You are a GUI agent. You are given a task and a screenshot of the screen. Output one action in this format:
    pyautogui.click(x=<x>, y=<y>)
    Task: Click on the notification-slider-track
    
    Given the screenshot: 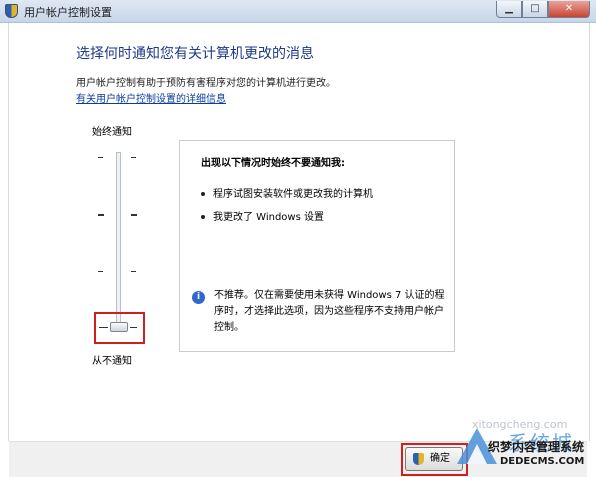 What is the action you would take?
    pyautogui.click(x=118, y=241)
    